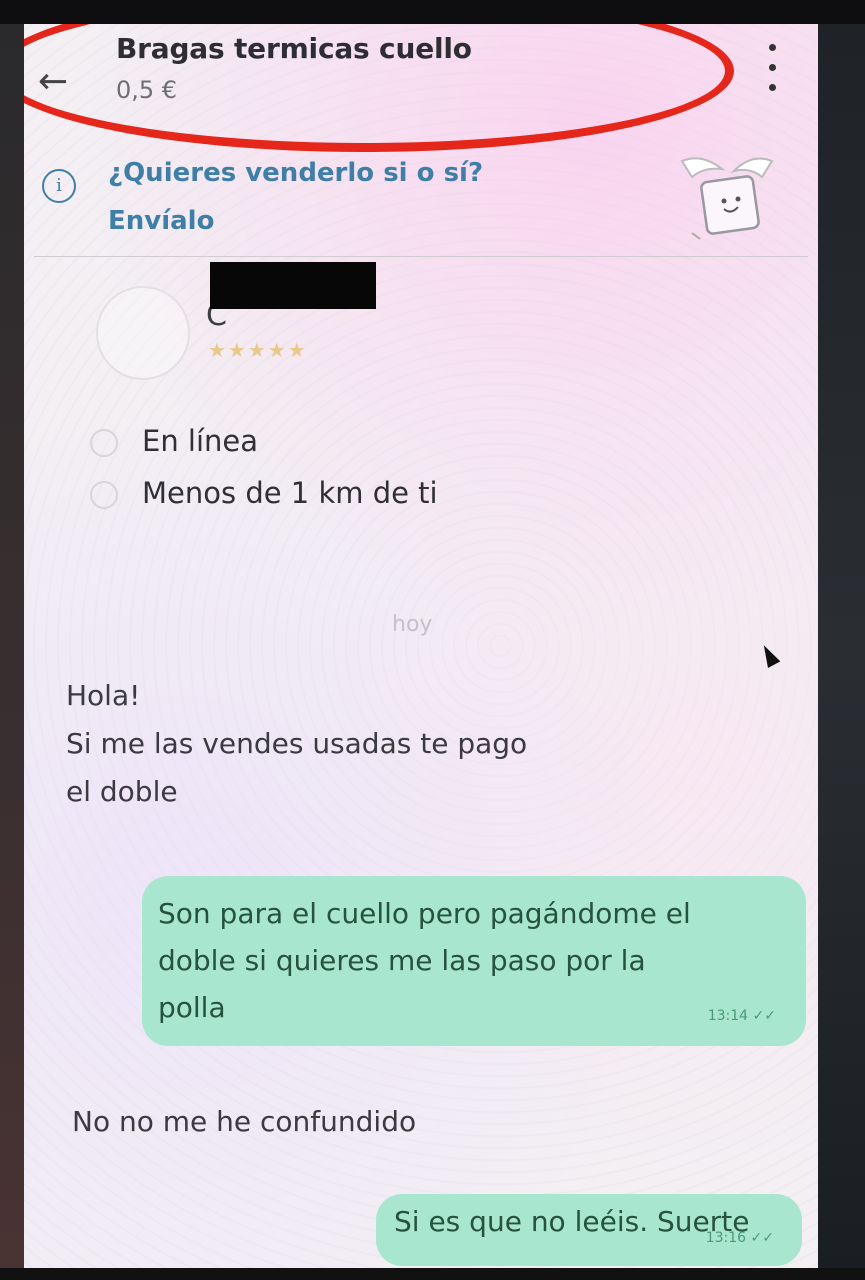 The height and width of the screenshot is (1280, 865). I want to click on message-time-text: 13:14, so click(728, 1016).